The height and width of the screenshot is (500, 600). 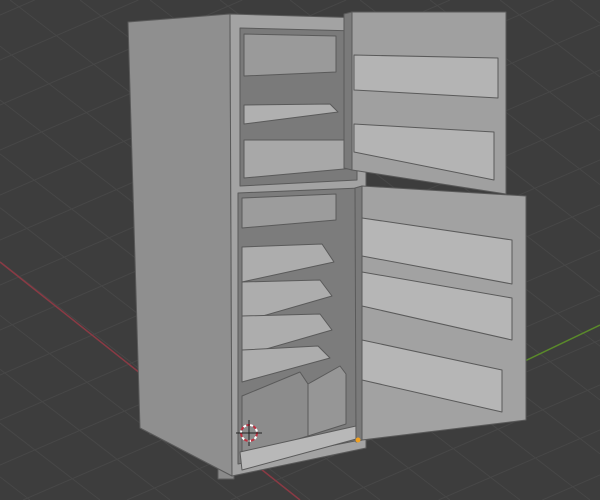 I want to click on object-origin-icon, so click(x=358, y=440).